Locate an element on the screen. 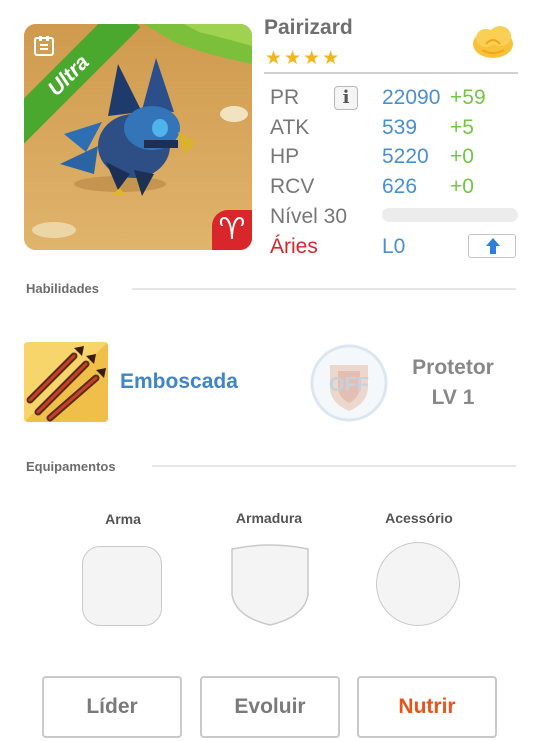 Image resolution: width=540 pixels, height=741 pixels. stat-value-atk: 539 is located at coordinates (400, 127).